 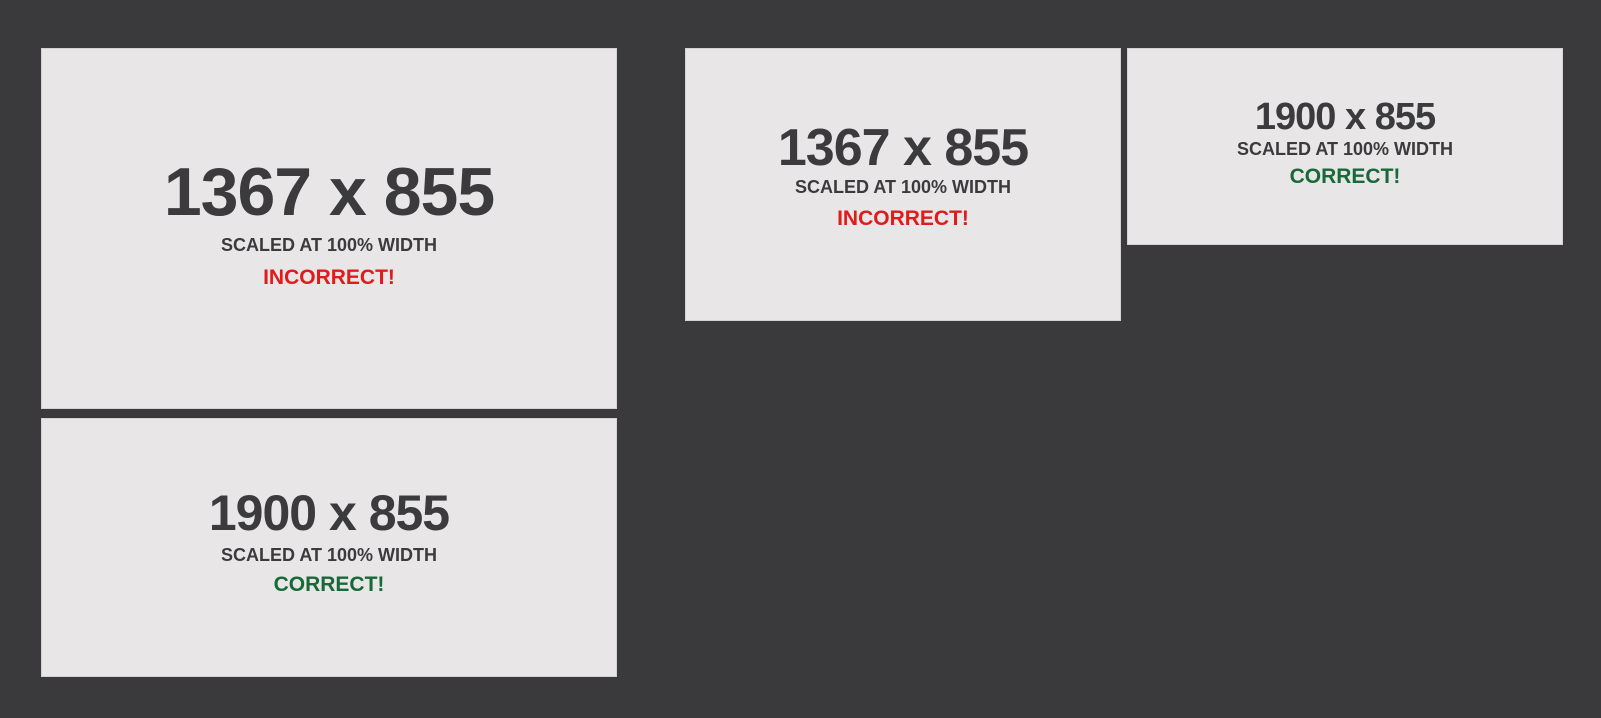 I want to click on preview-panel-large-correct: 1900 x 855 SCALED AT 100% WIDTH CORRECT!, so click(x=329, y=547).